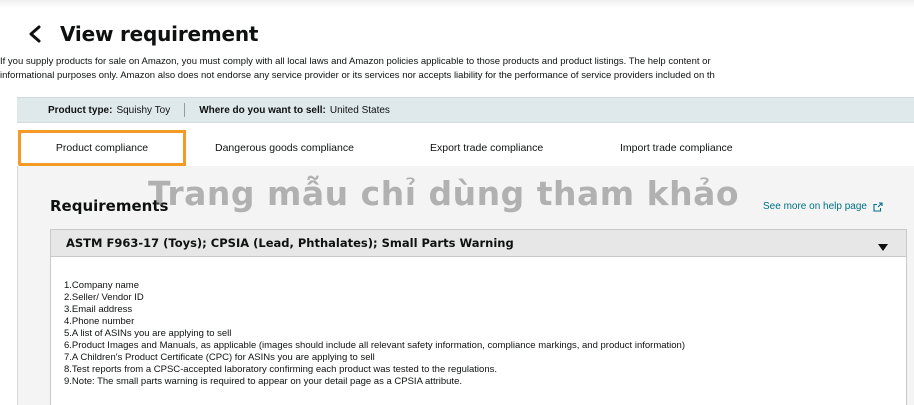  What do you see at coordinates (80, 110) in the screenshot?
I see `product-type-label: Product type:` at bounding box center [80, 110].